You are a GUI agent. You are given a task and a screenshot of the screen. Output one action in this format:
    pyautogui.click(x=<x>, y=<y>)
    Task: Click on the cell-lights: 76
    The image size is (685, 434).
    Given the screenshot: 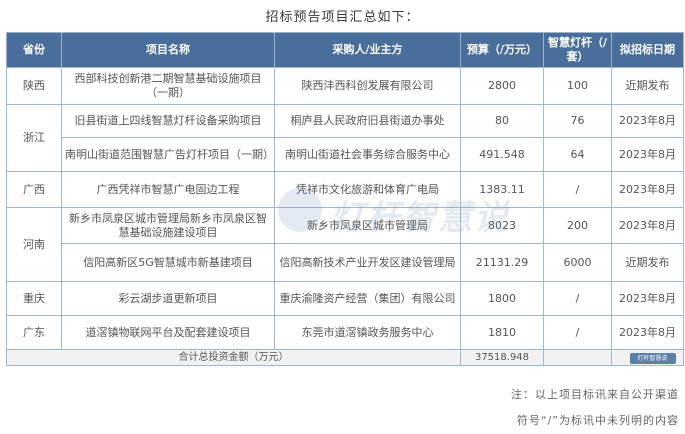 What is the action you would take?
    pyautogui.click(x=577, y=121)
    